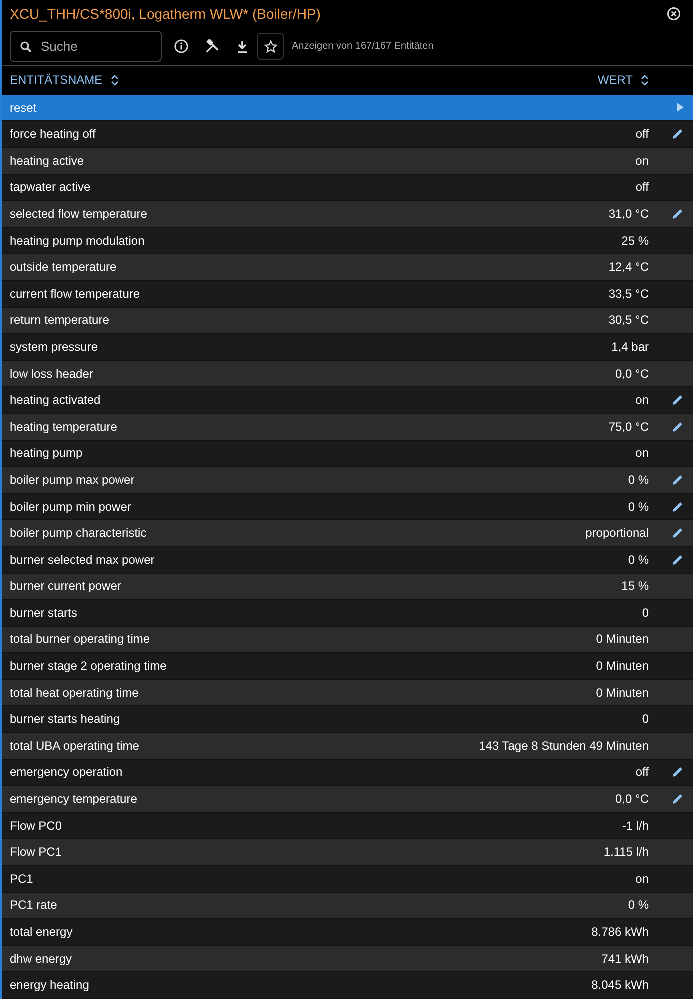 The image size is (693, 999). Describe the element at coordinates (41, 933) in the screenshot. I see `entity-name: total energy` at that location.